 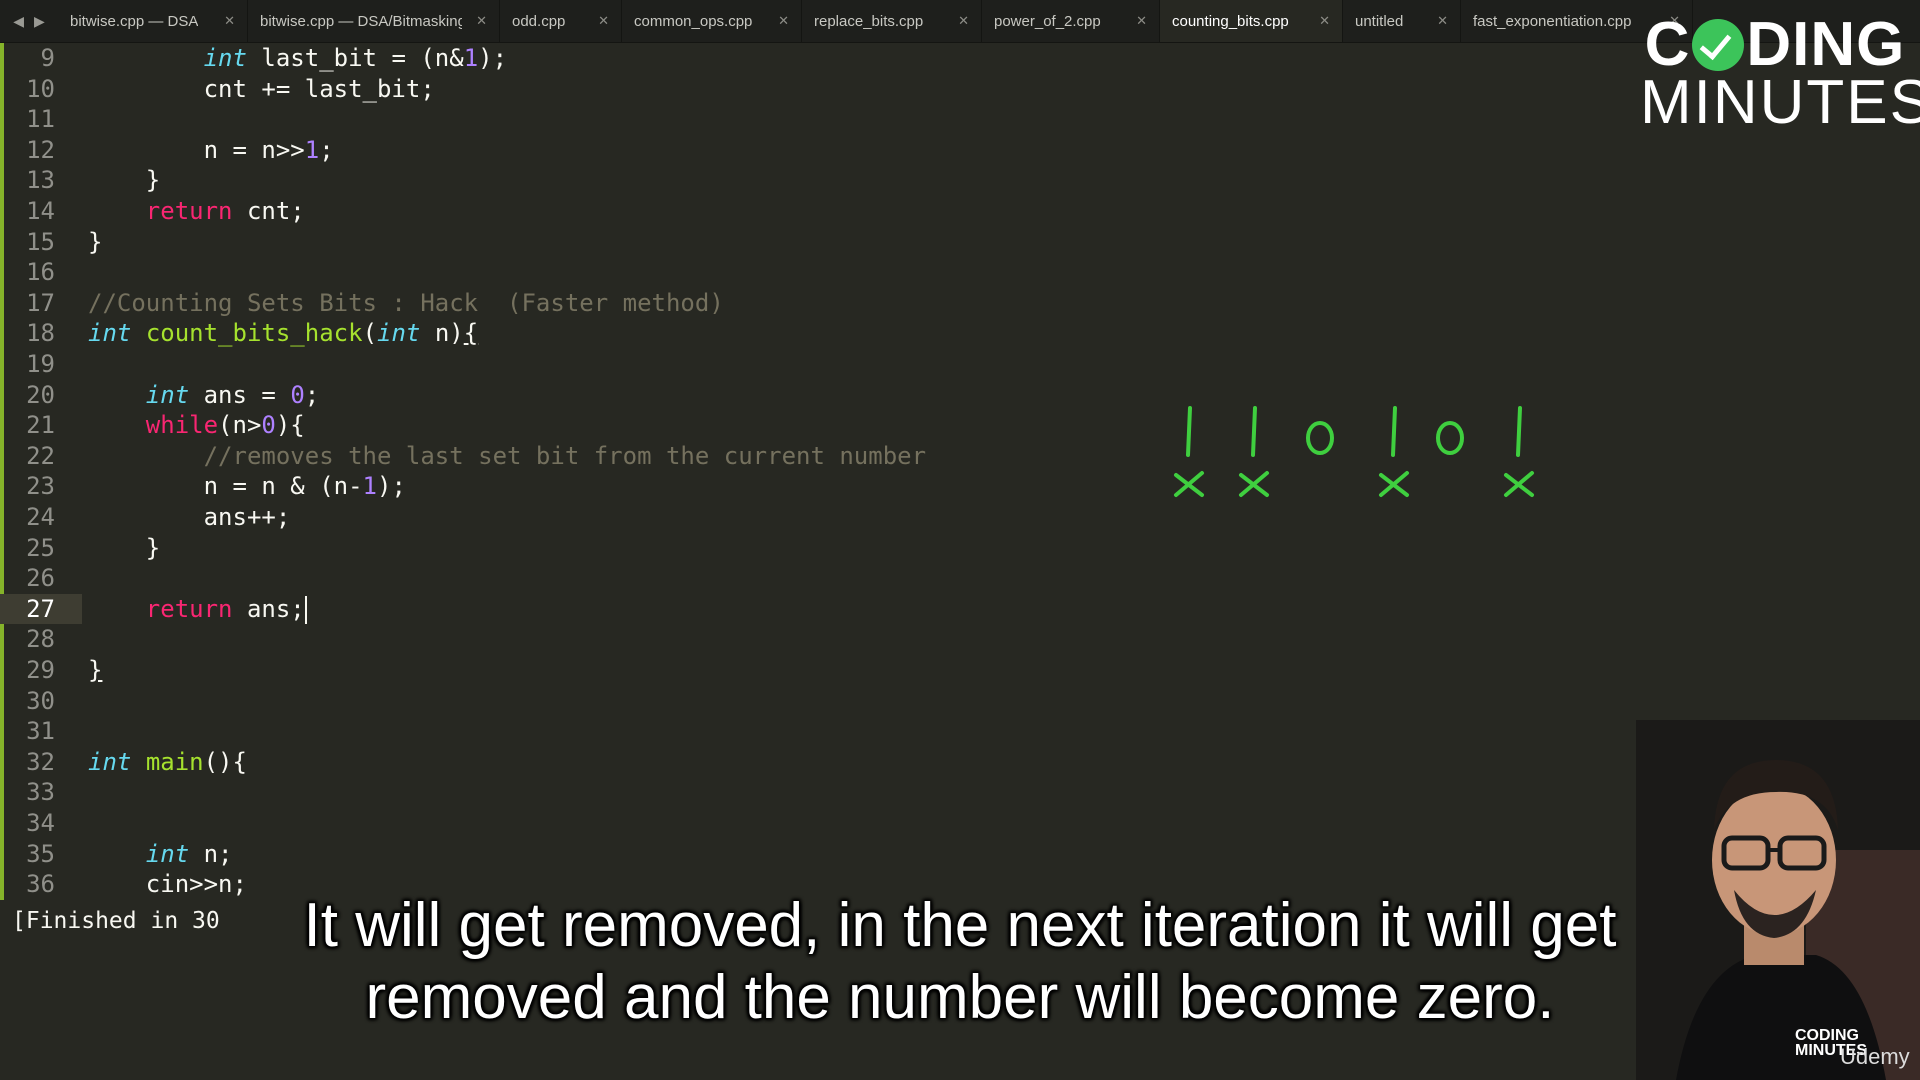 What do you see at coordinates (40, 517) in the screenshot?
I see `line-number: 24` at bounding box center [40, 517].